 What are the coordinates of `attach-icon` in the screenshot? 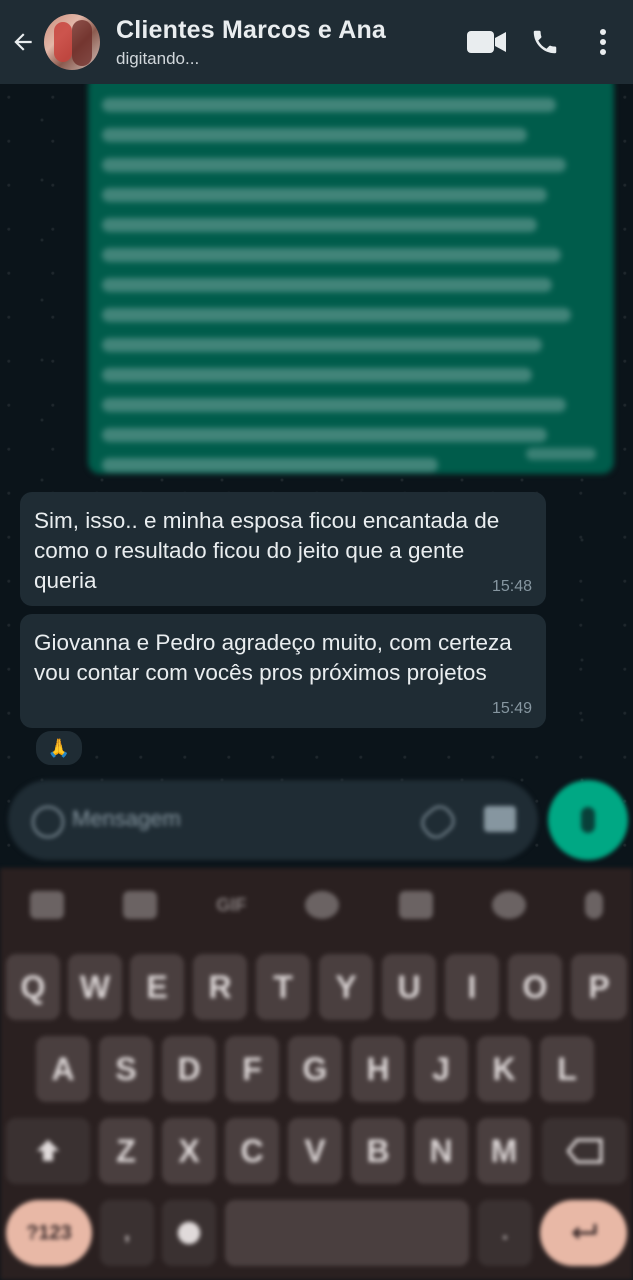 It's located at (438, 822).